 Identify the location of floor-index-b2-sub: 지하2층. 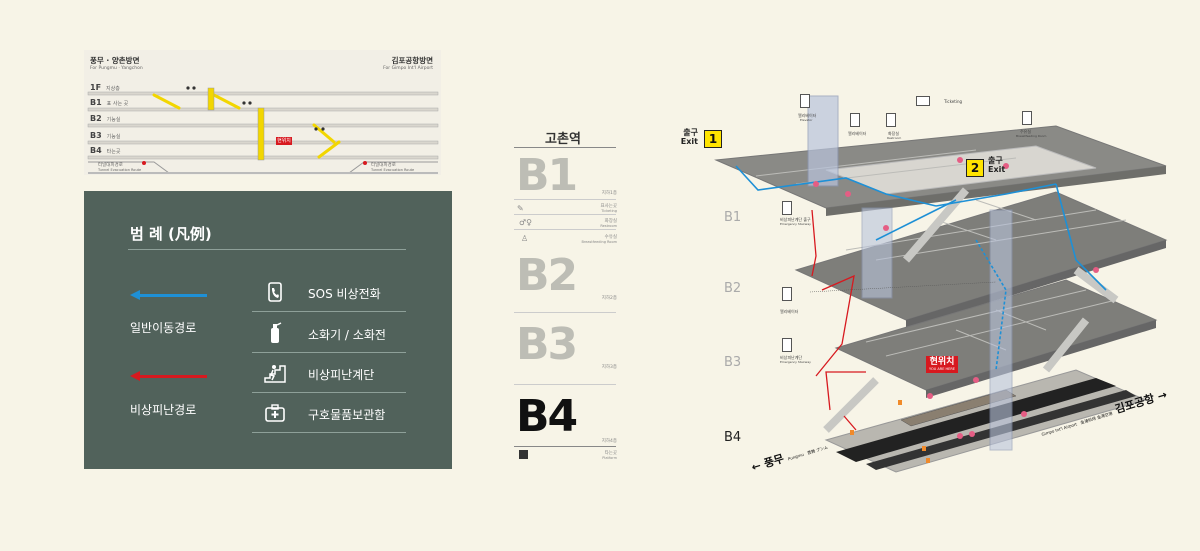
(609, 298).